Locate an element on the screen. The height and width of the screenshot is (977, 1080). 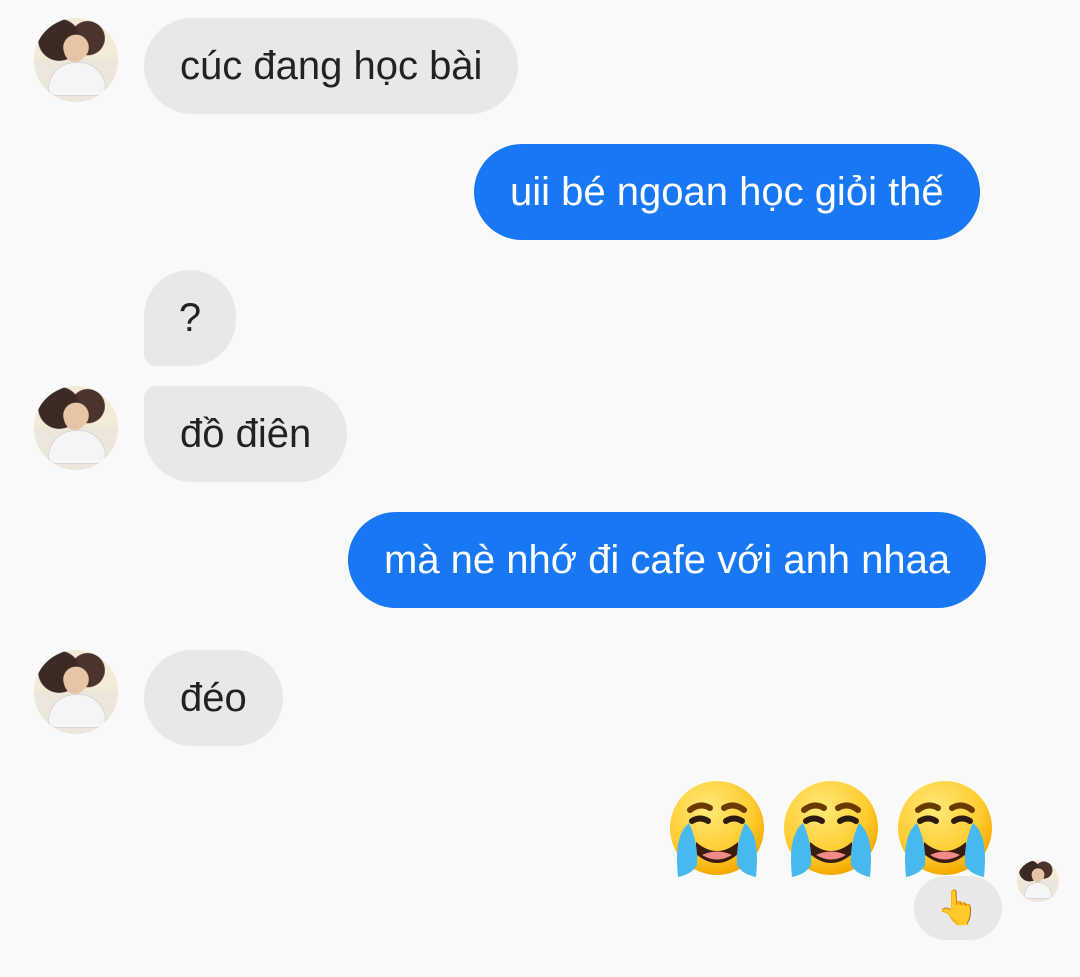
incoming-message-1: cúc đang học bài is located at coordinates (331, 66).